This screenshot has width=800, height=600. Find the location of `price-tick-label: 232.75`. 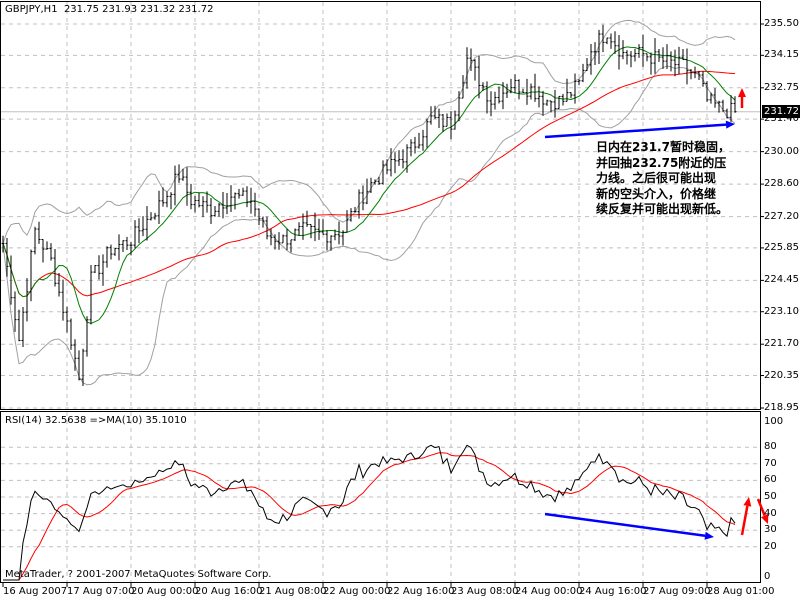

price-tick-label: 232.75 is located at coordinates (781, 87).